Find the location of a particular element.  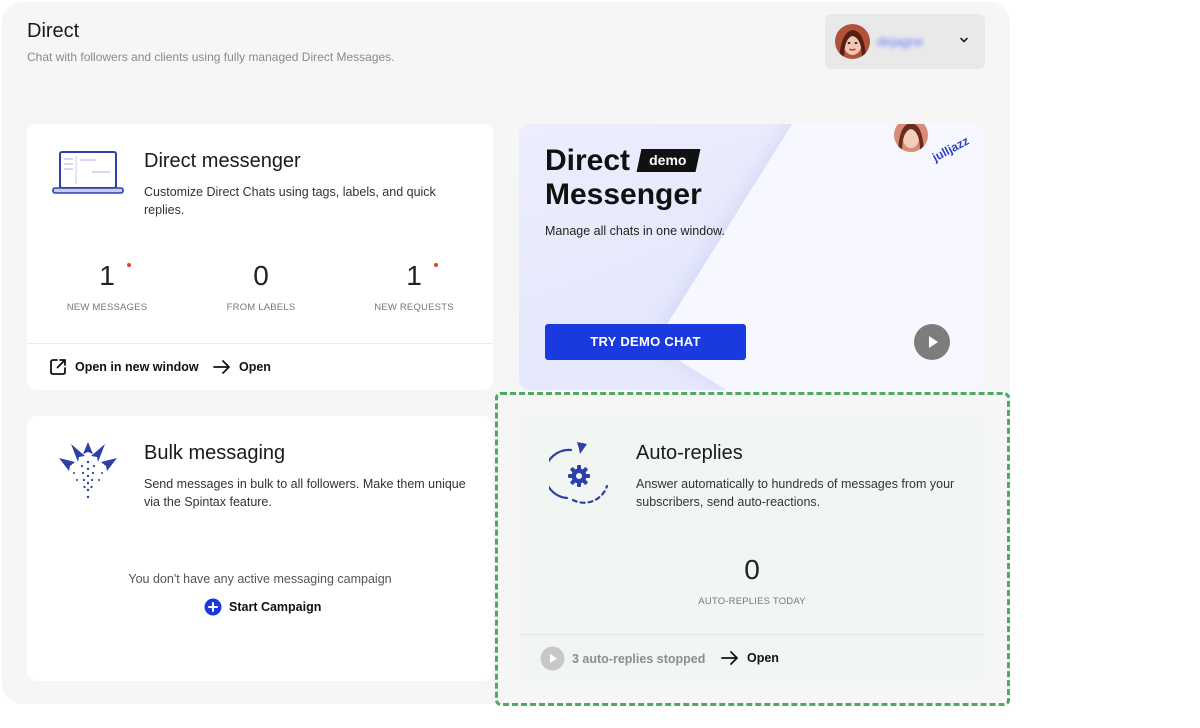

paper-planes-icon is located at coordinates (88, 470).